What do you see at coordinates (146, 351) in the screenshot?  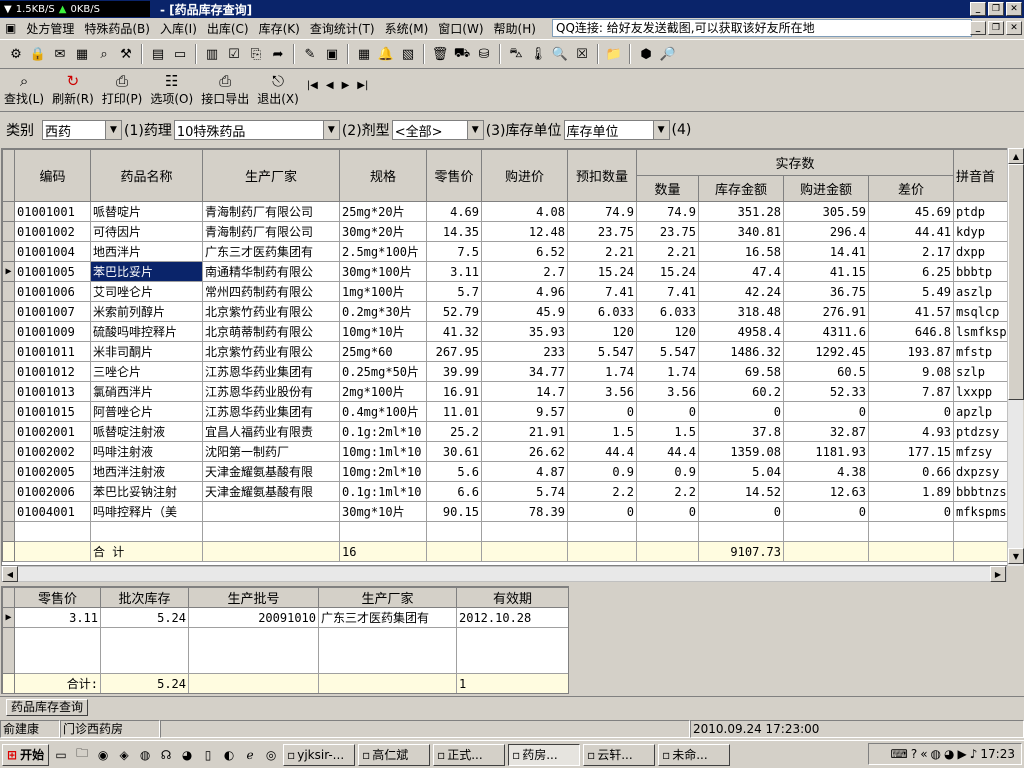 I see `table-cell: 米非司酮片` at bounding box center [146, 351].